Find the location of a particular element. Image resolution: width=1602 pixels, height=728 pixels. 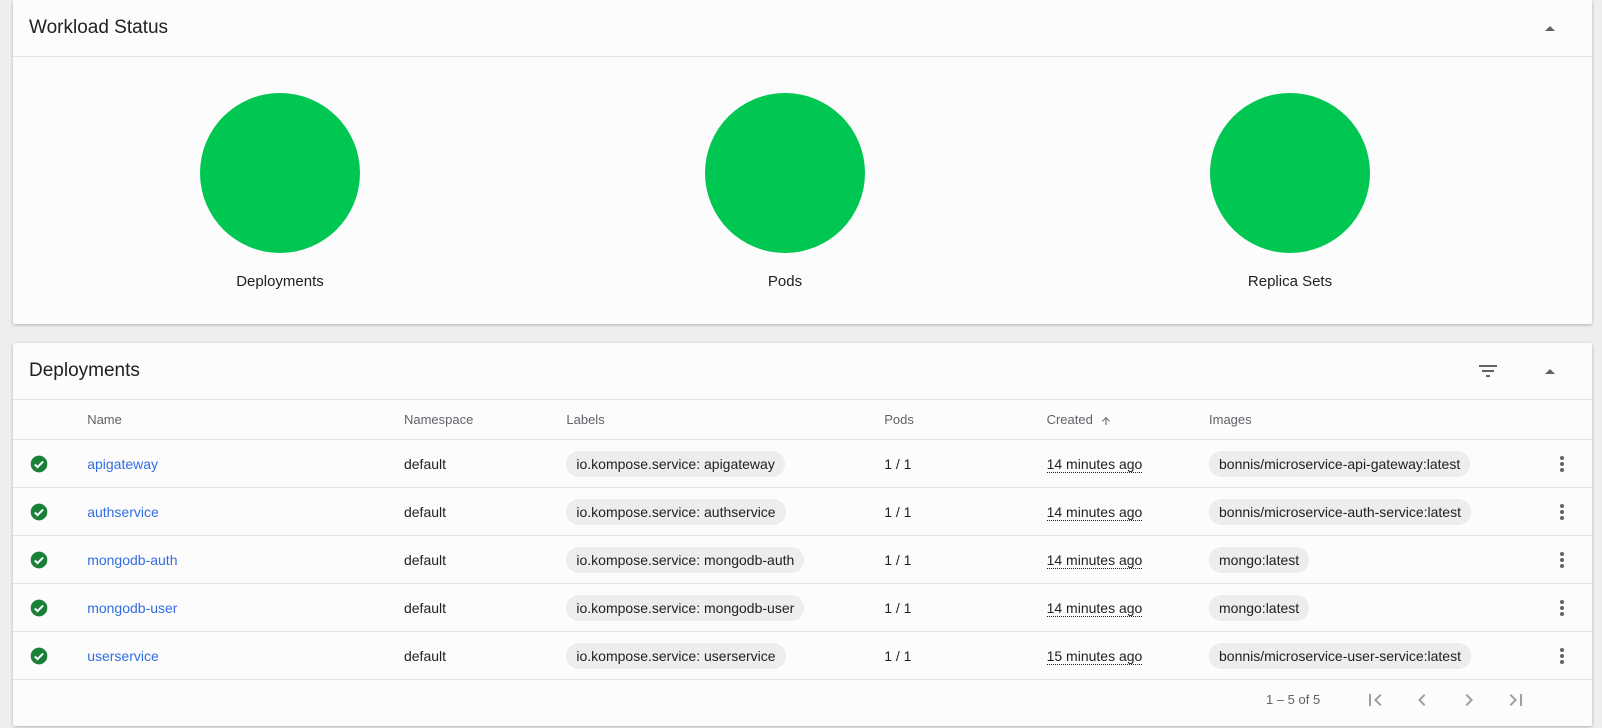

paginator-range-label: 1 – 5 of 5 is located at coordinates (1293, 699).